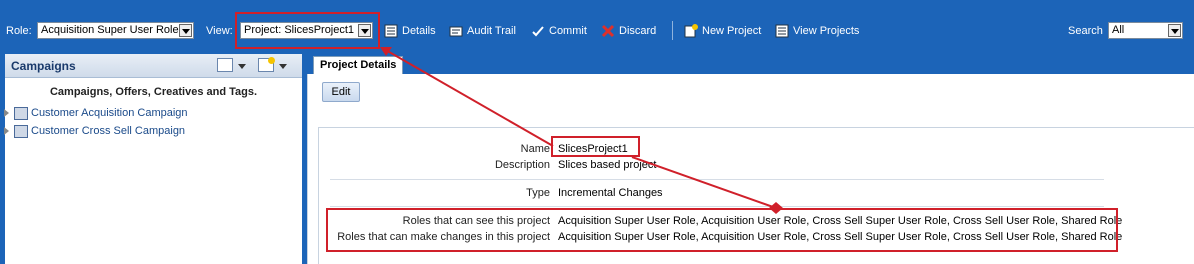 This screenshot has width=1194, height=264. Describe the element at coordinates (109, 113) in the screenshot. I see `tree-item-label: Customer Acquisition Campaign` at that location.